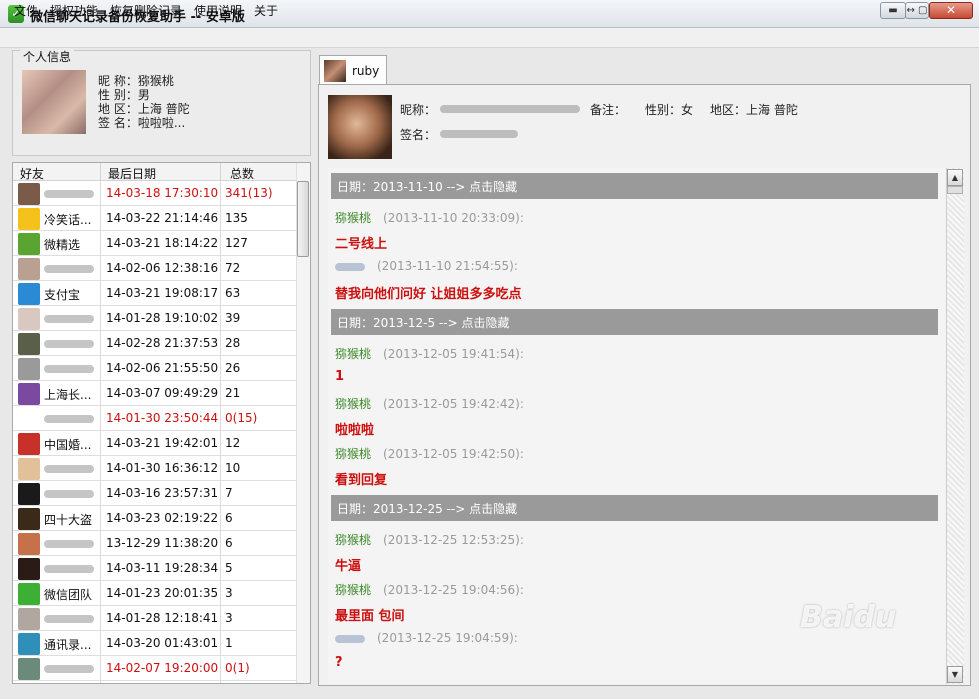 Image resolution: width=979 pixels, height=699 pixels. Describe the element at coordinates (340, 376) in the screenshot. I see `message-text: 1` at that location.